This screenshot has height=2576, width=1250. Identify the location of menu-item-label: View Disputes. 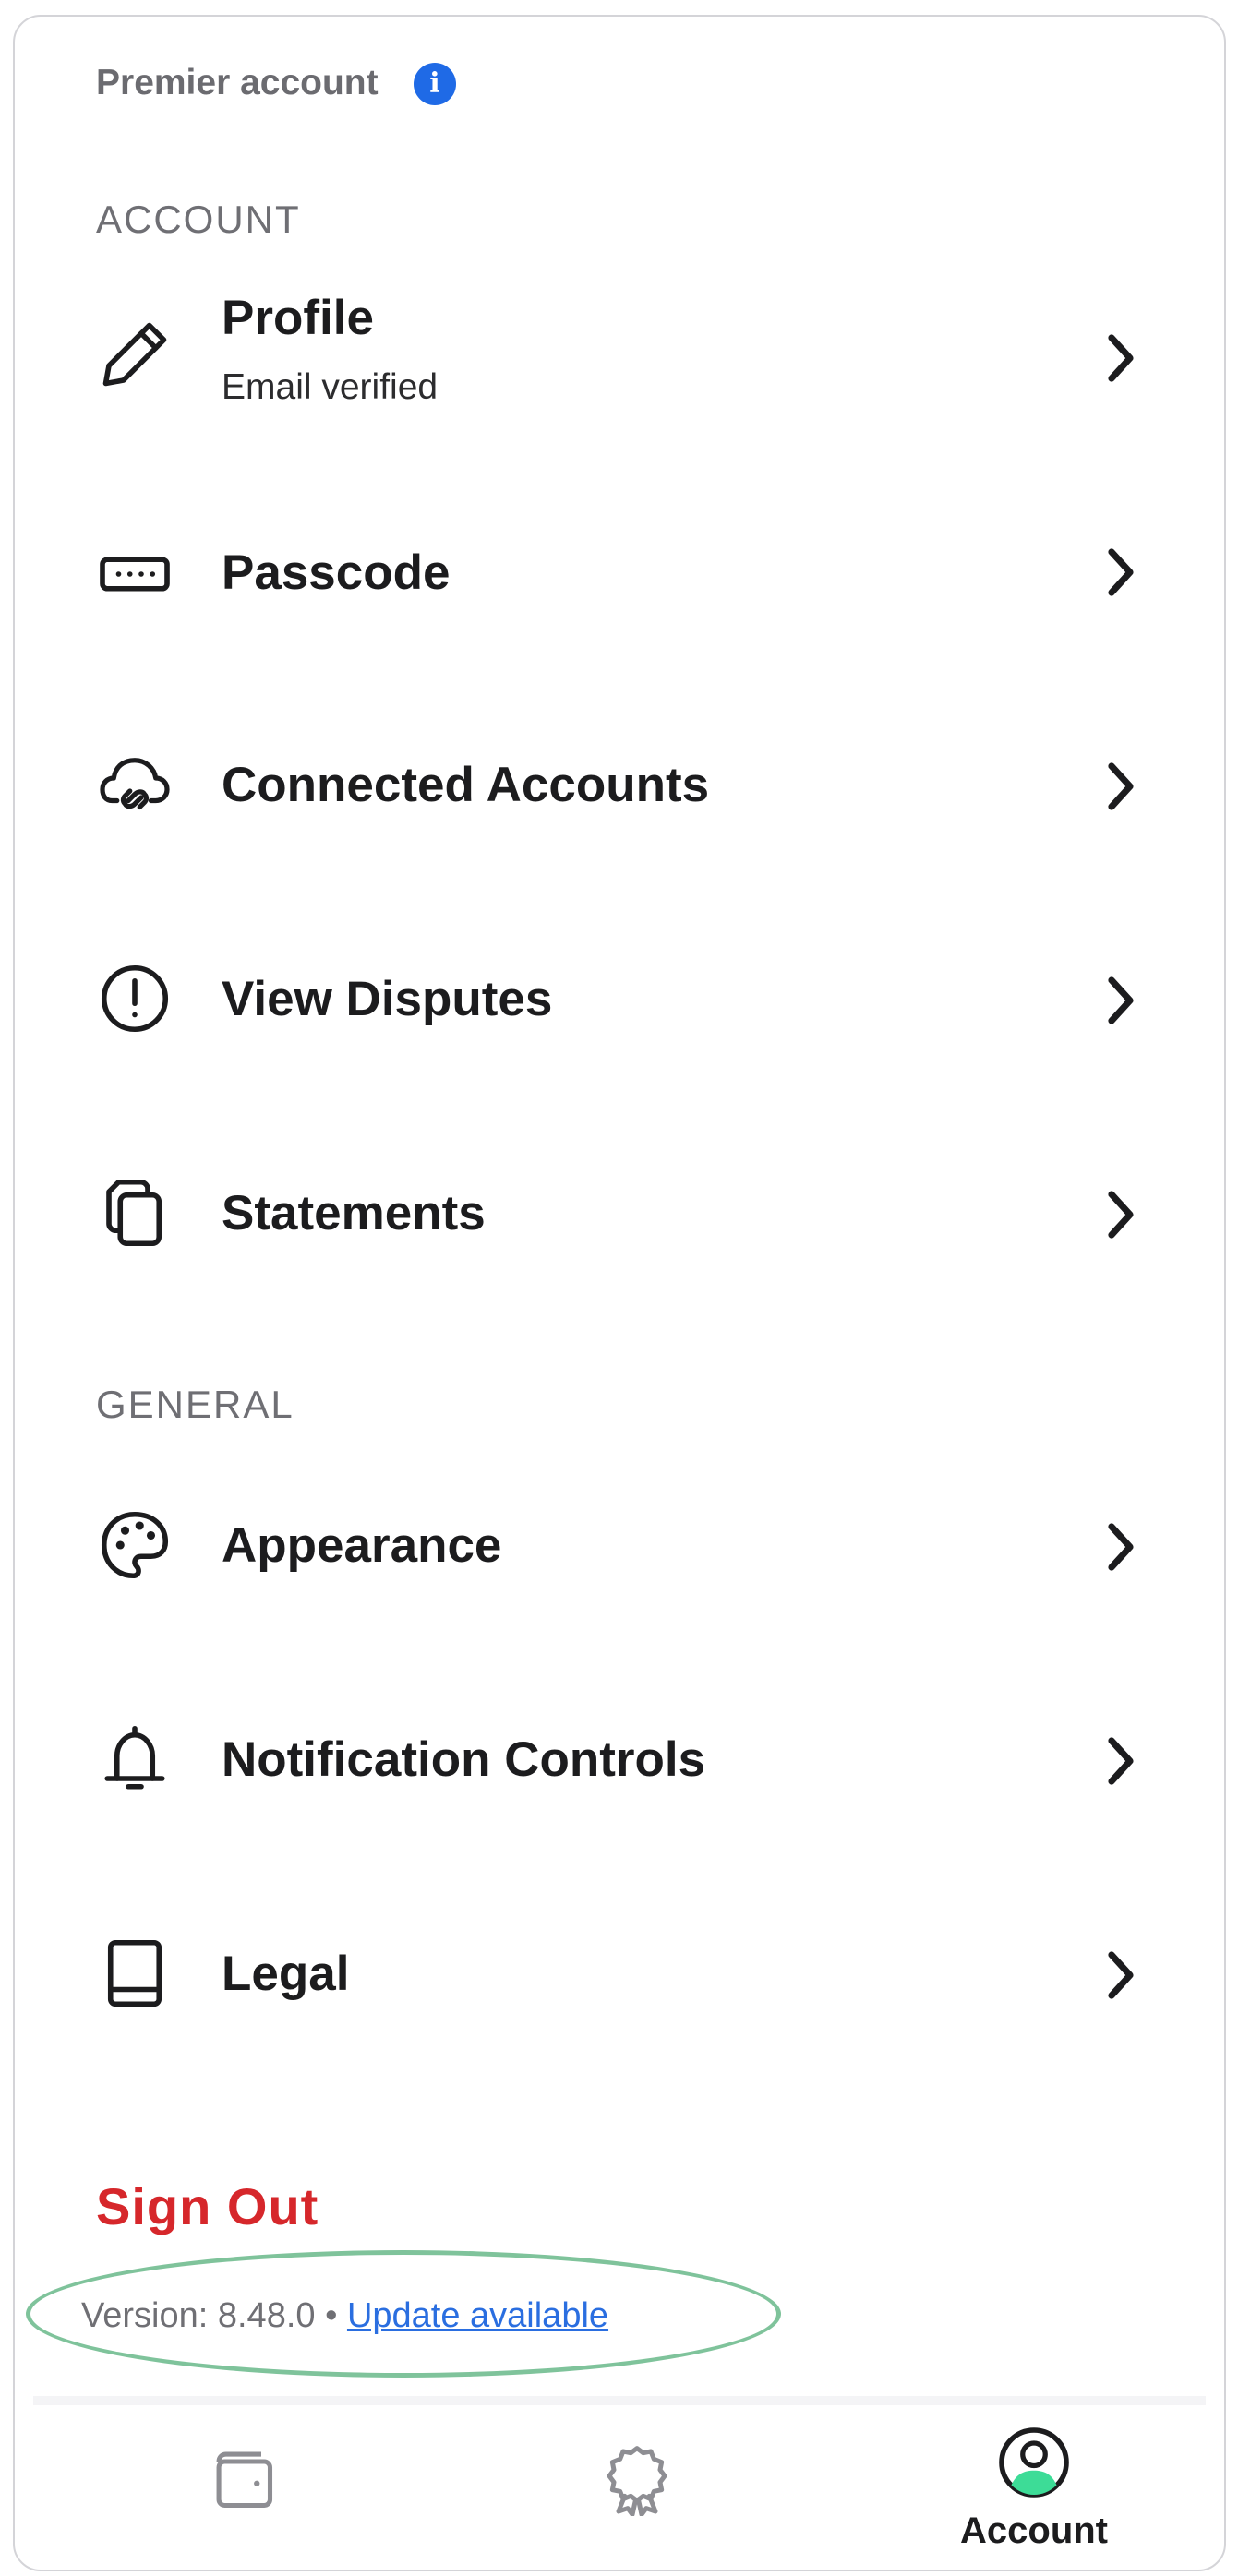
(387, 999).